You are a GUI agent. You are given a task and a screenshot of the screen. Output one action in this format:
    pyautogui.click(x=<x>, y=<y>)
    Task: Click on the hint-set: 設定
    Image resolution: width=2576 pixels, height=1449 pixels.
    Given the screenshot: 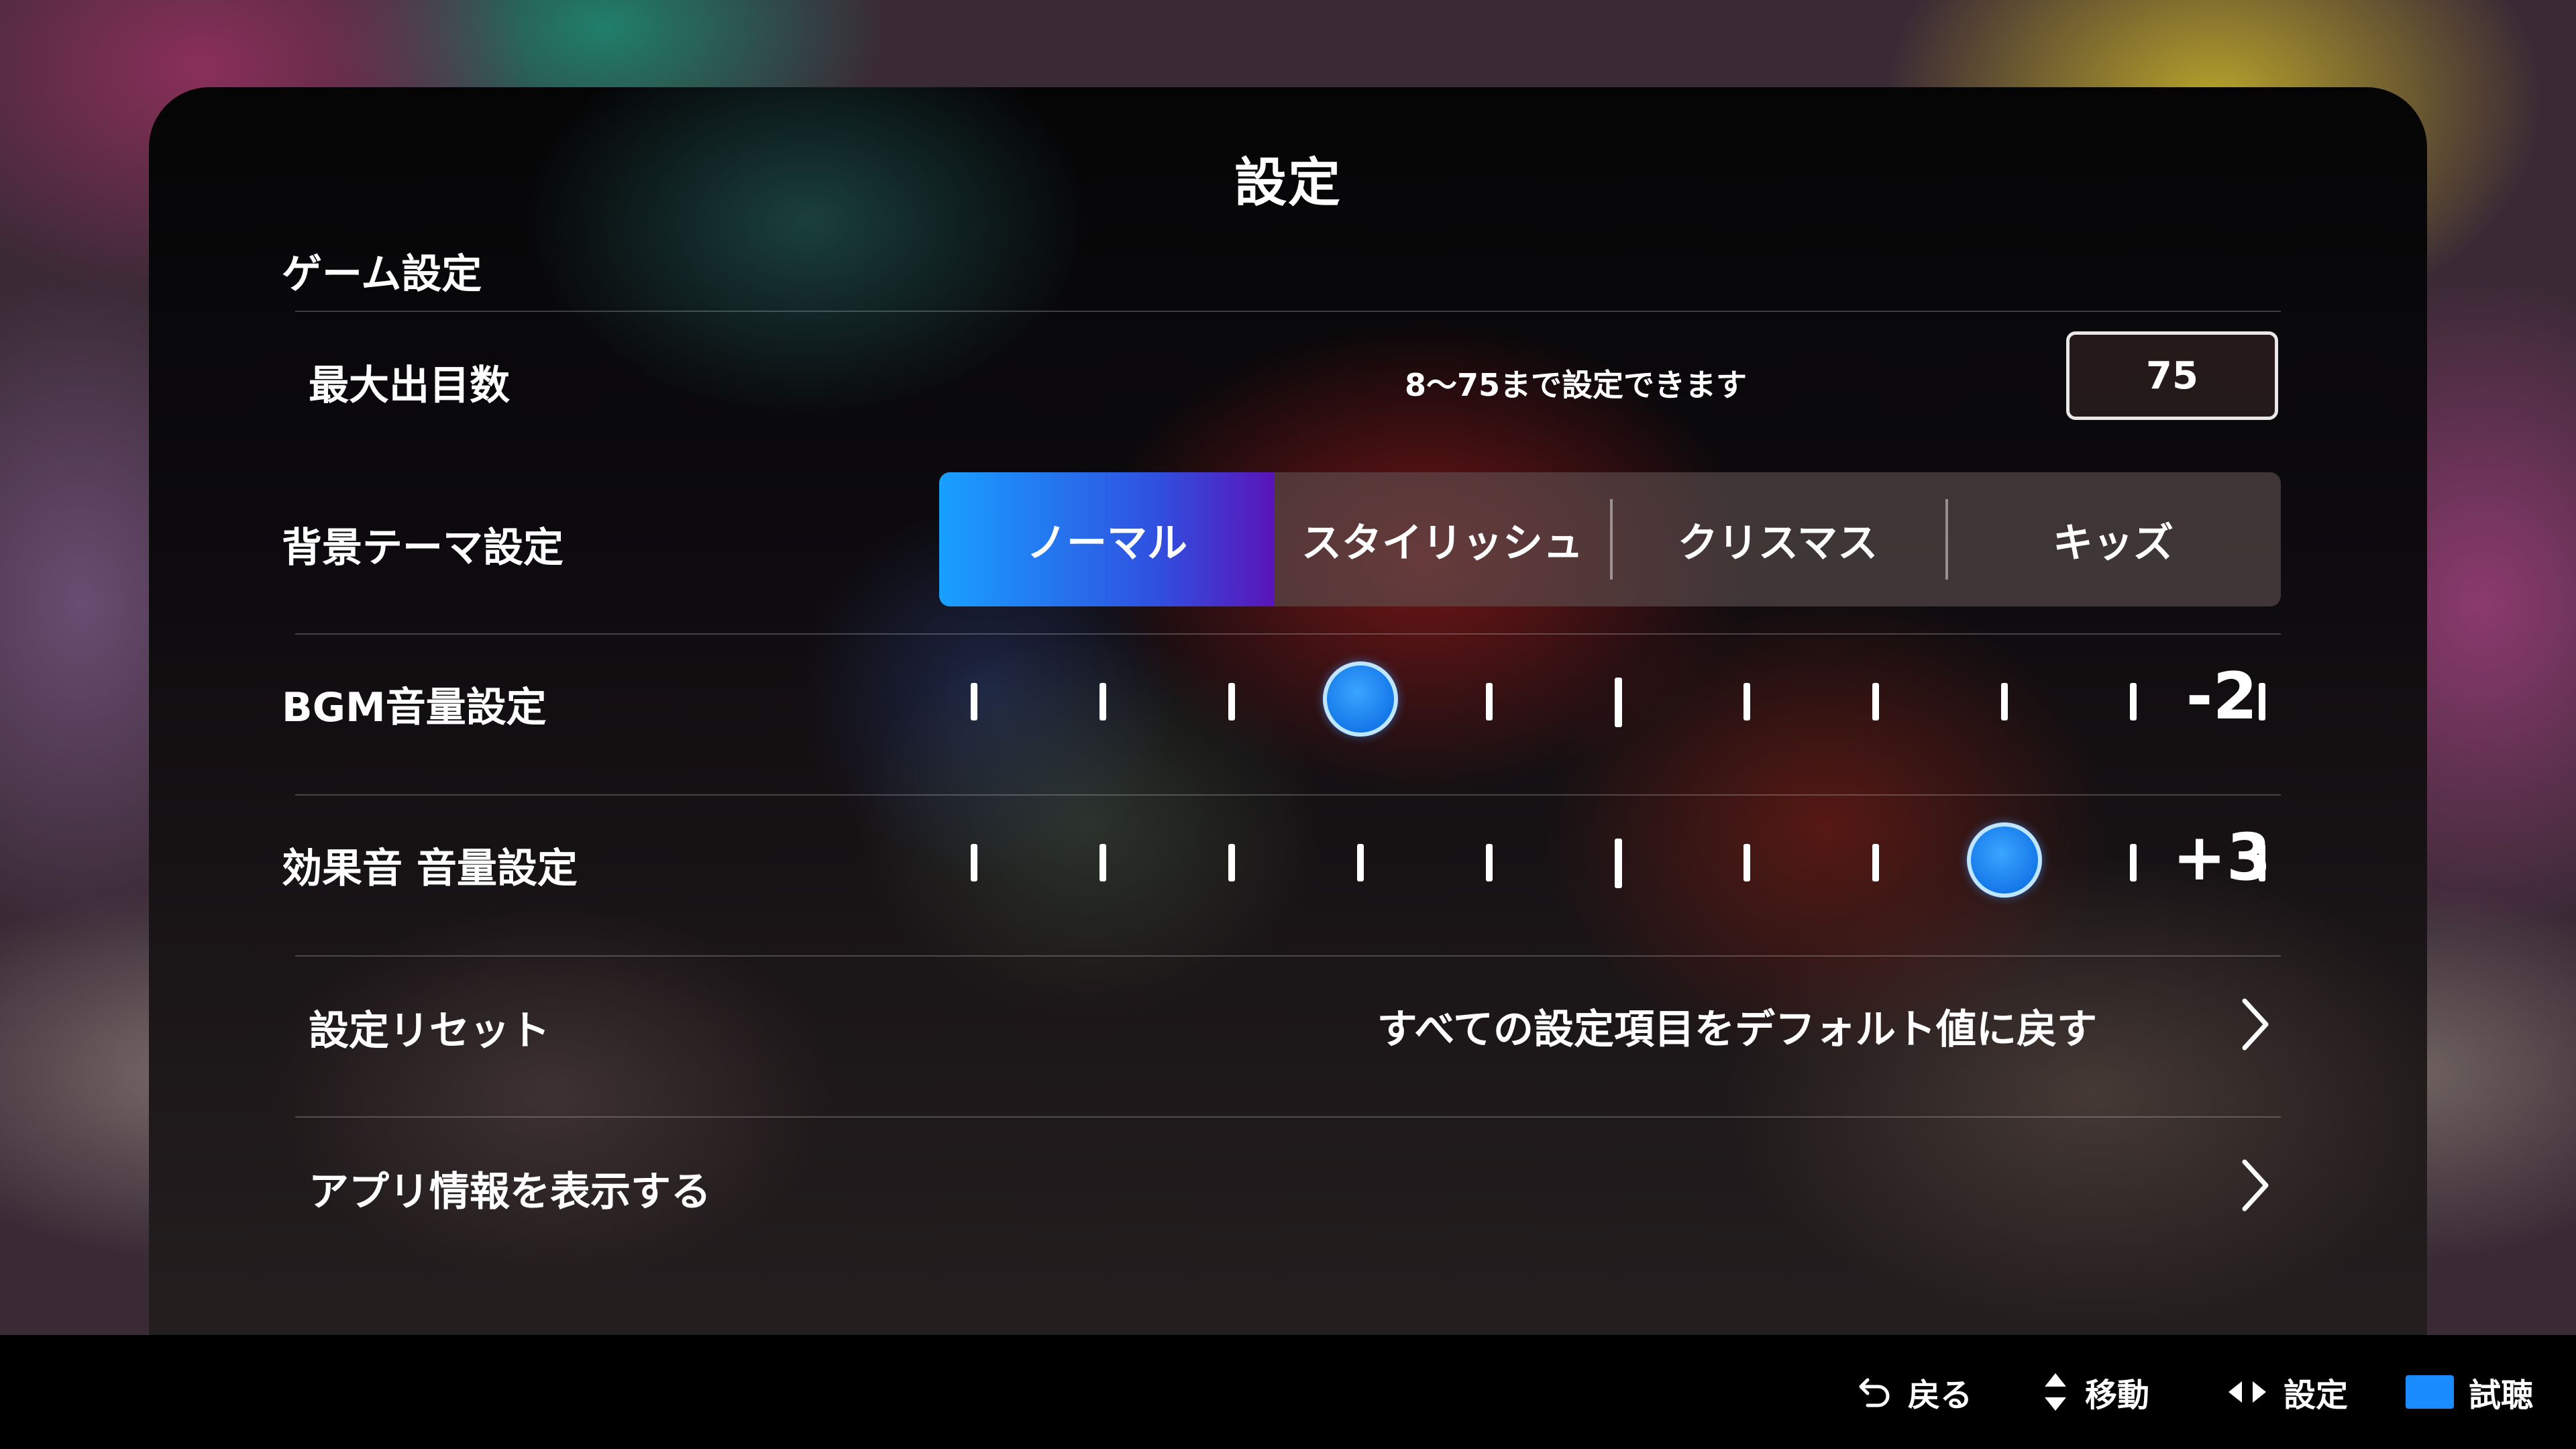 What is the action you would take?
    pyautogui.click(x=2287, y=1392)
    